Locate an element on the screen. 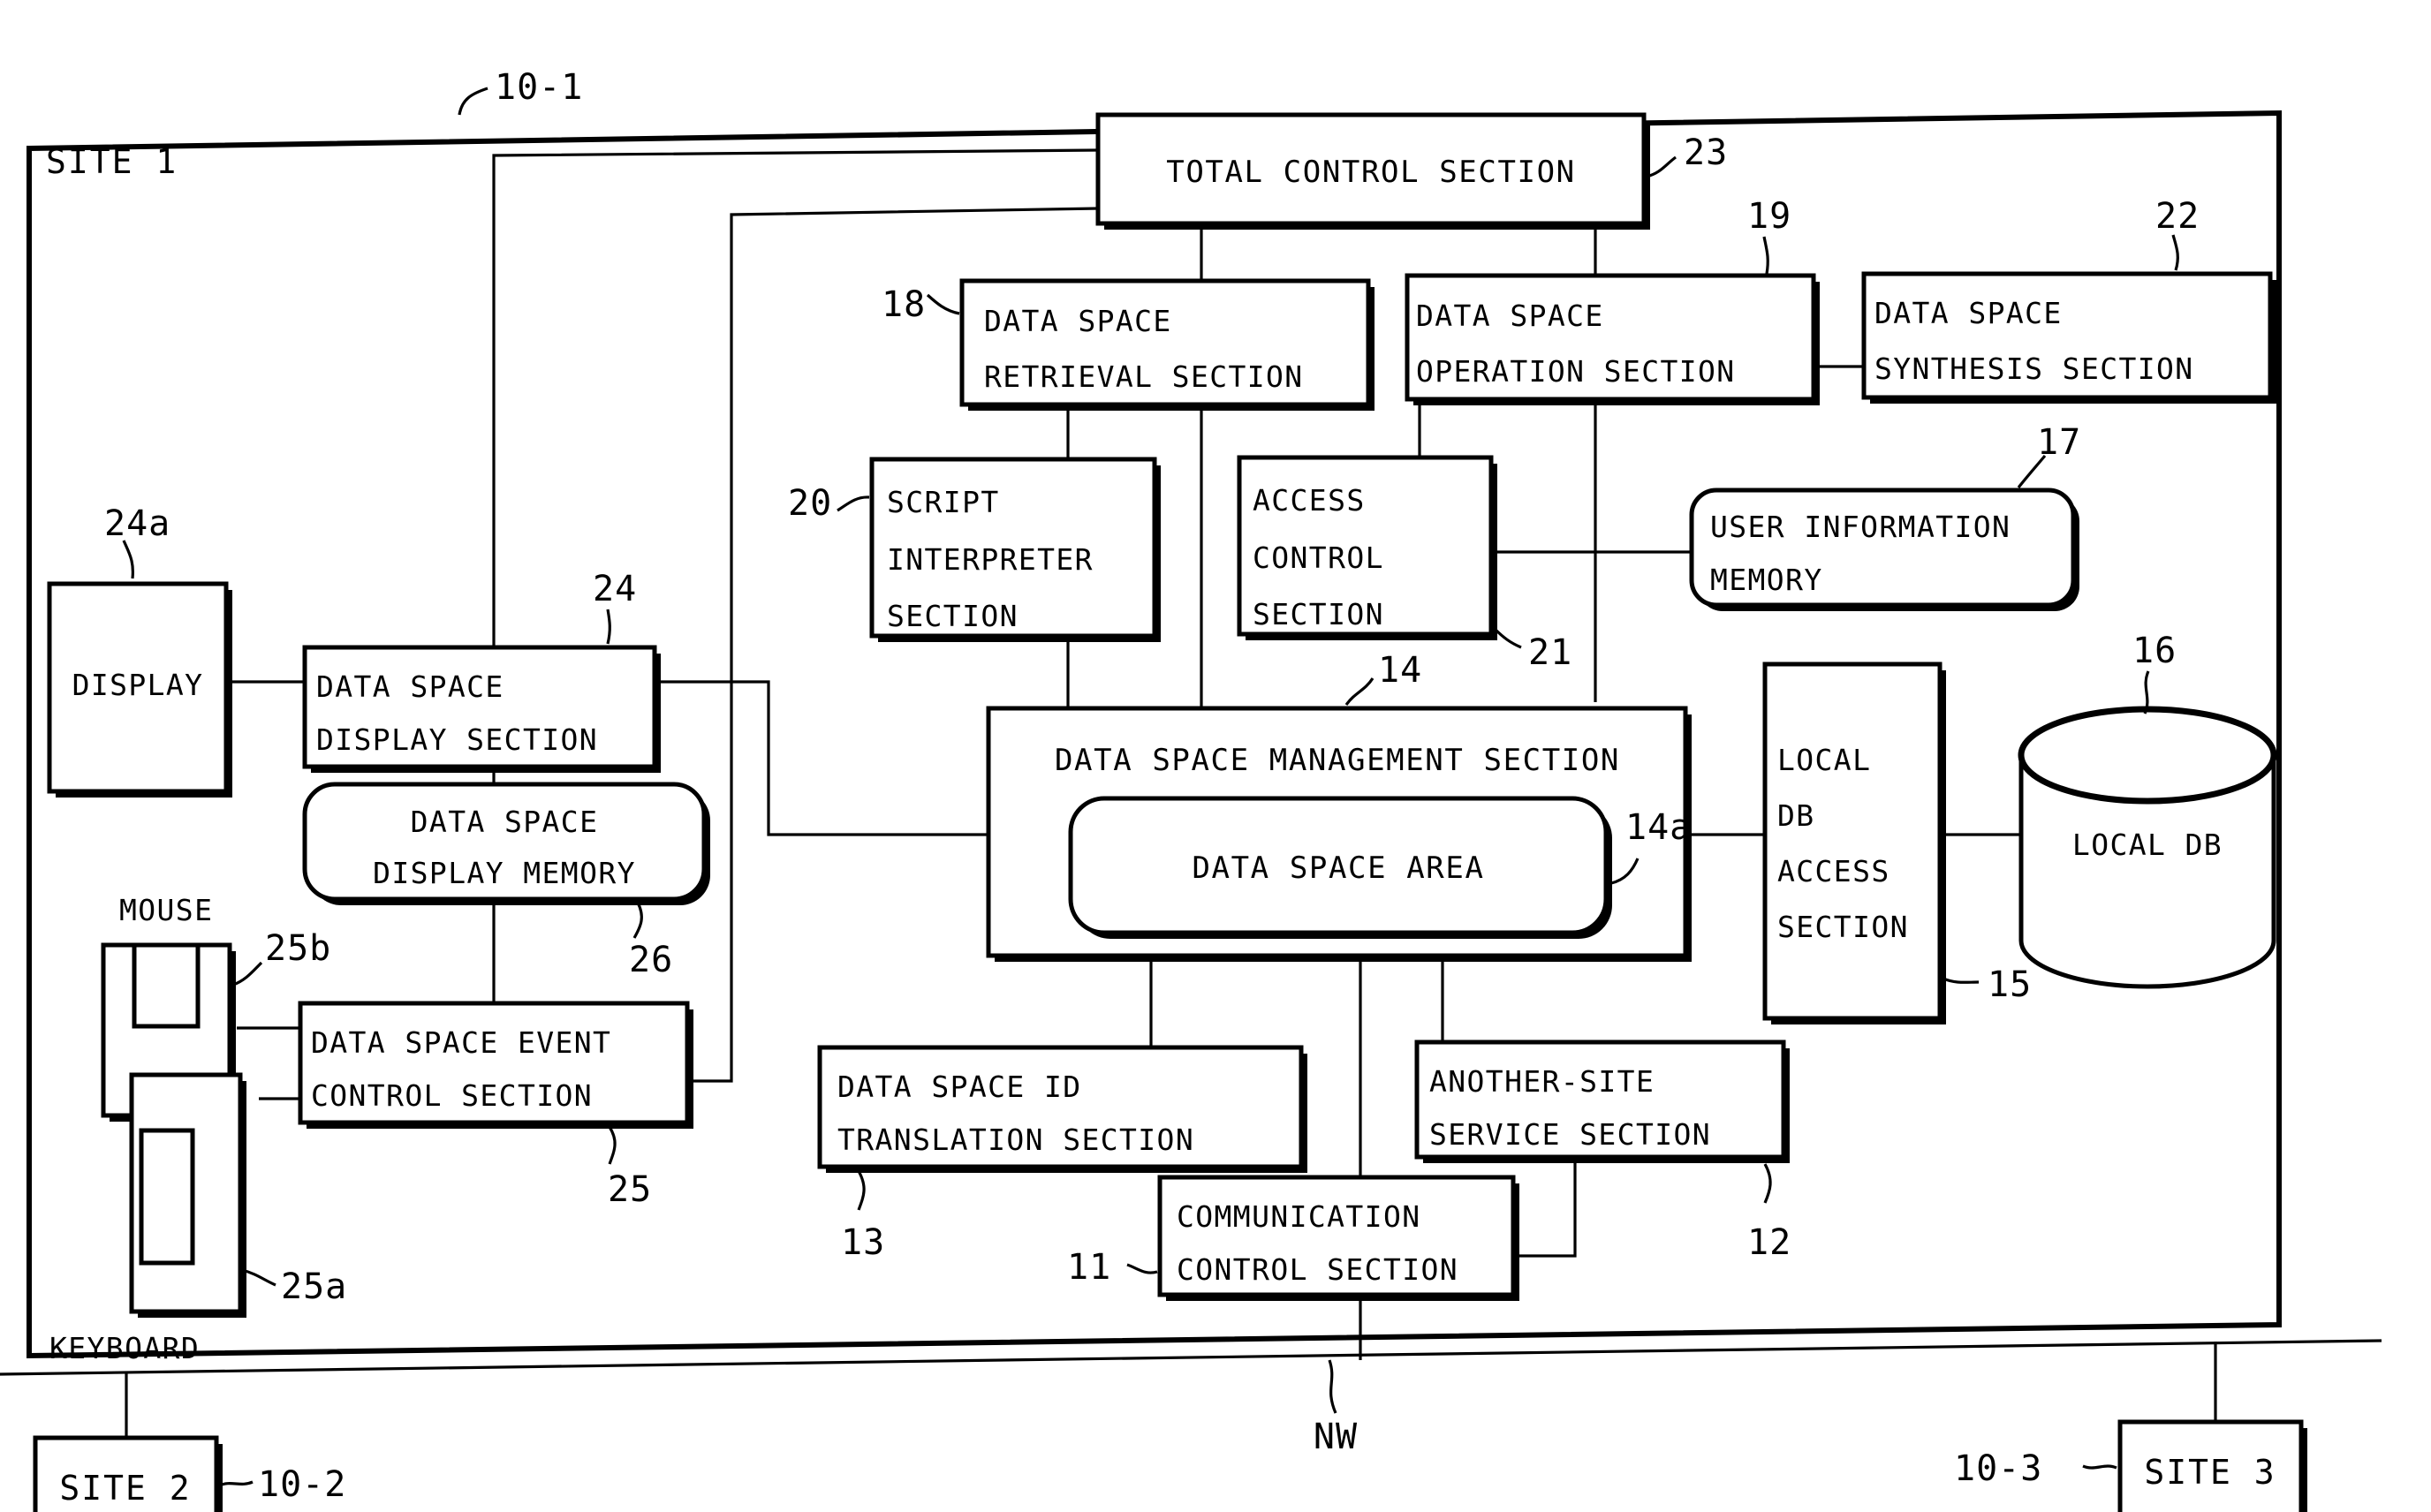 The image size is (2431, 1512). communication-control-label-1: COMMUNICATION is located at coordinates (1298, 1217).